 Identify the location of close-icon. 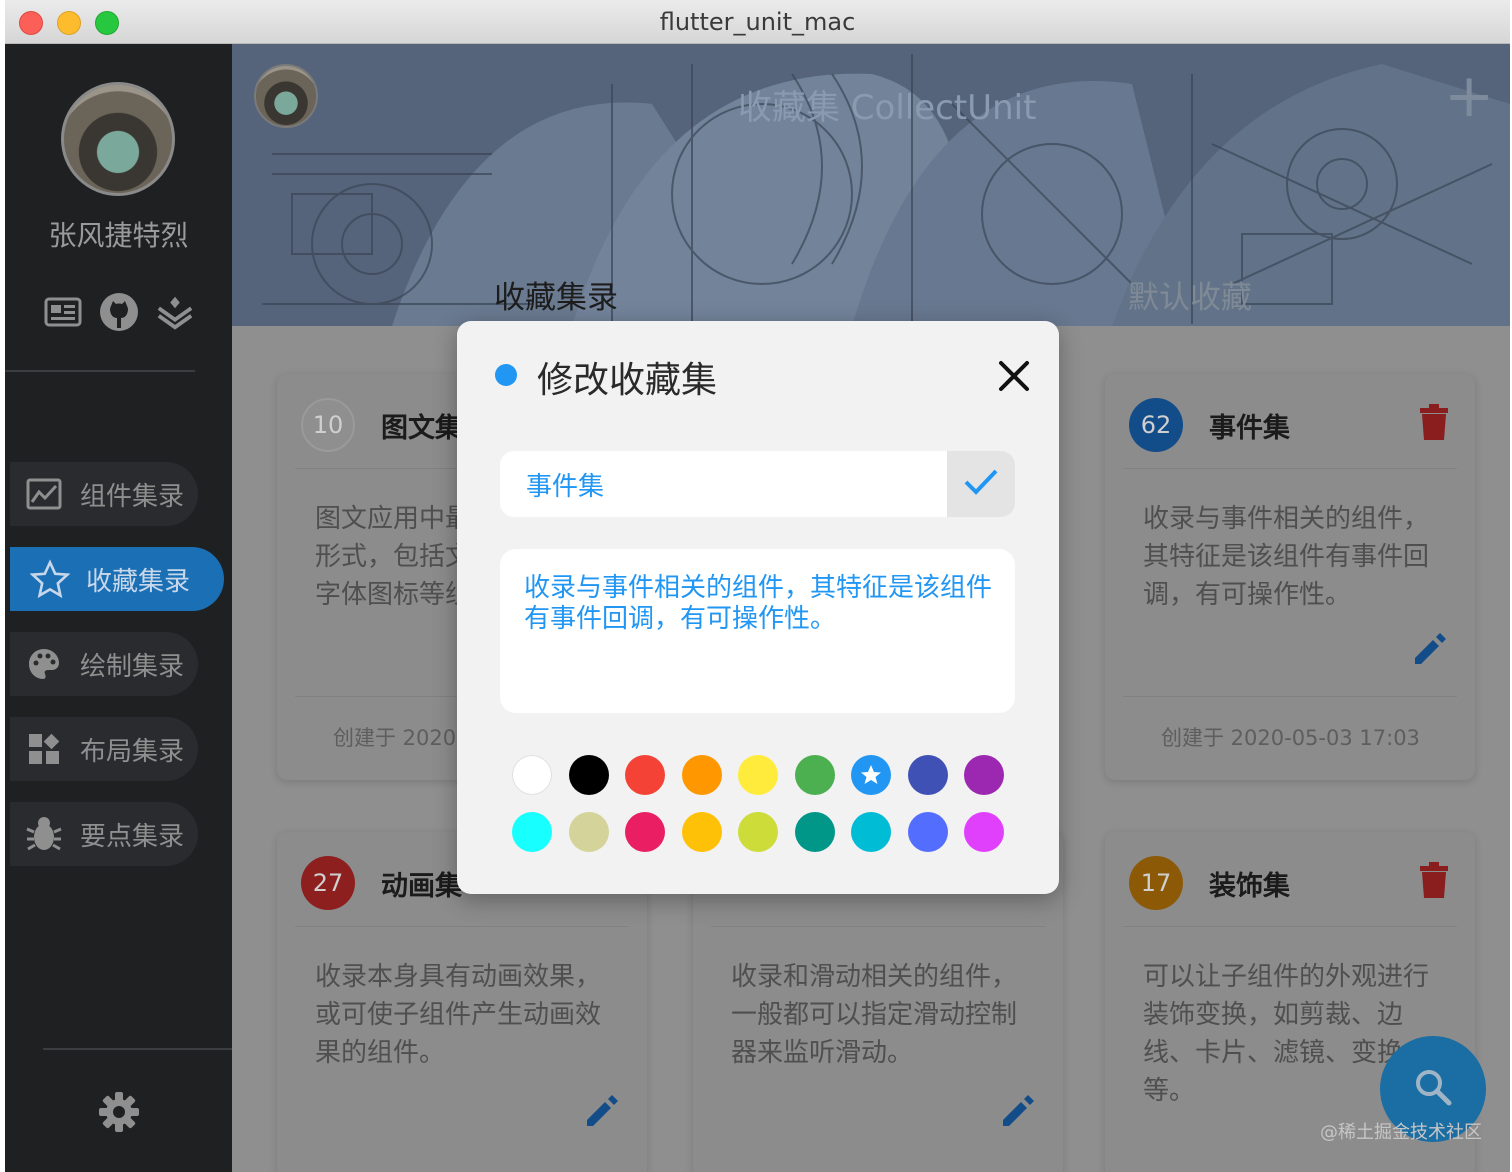
(1014, 376).